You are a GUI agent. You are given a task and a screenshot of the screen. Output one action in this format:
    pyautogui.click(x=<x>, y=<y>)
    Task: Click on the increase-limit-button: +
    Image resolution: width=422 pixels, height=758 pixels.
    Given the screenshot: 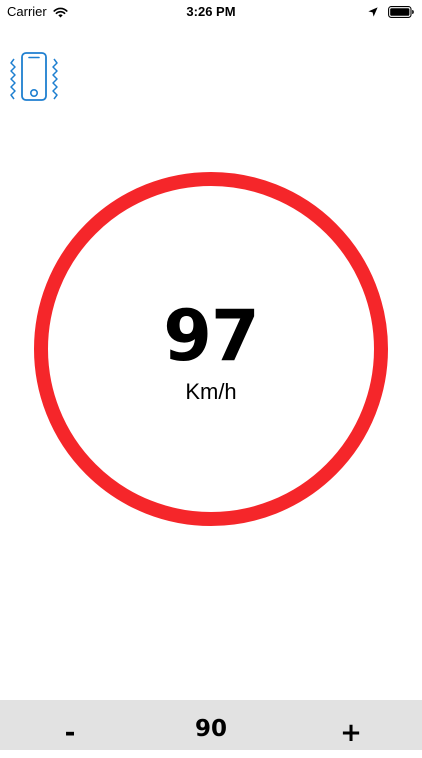 What is the action you would take?
    pyautogui.click(x=351, y=725)
    